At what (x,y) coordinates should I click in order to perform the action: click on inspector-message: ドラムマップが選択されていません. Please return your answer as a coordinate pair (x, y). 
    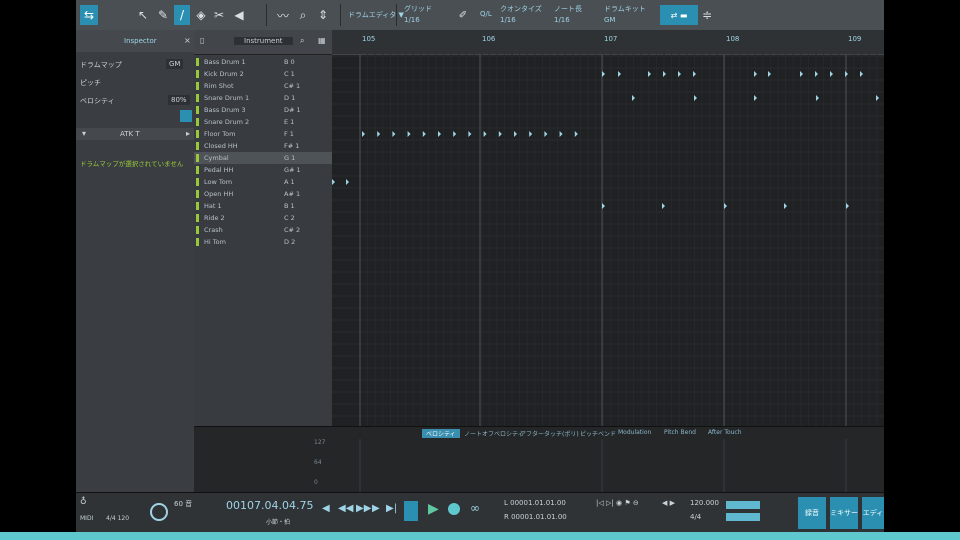
    Looking at the image, I should click on (132, 164).